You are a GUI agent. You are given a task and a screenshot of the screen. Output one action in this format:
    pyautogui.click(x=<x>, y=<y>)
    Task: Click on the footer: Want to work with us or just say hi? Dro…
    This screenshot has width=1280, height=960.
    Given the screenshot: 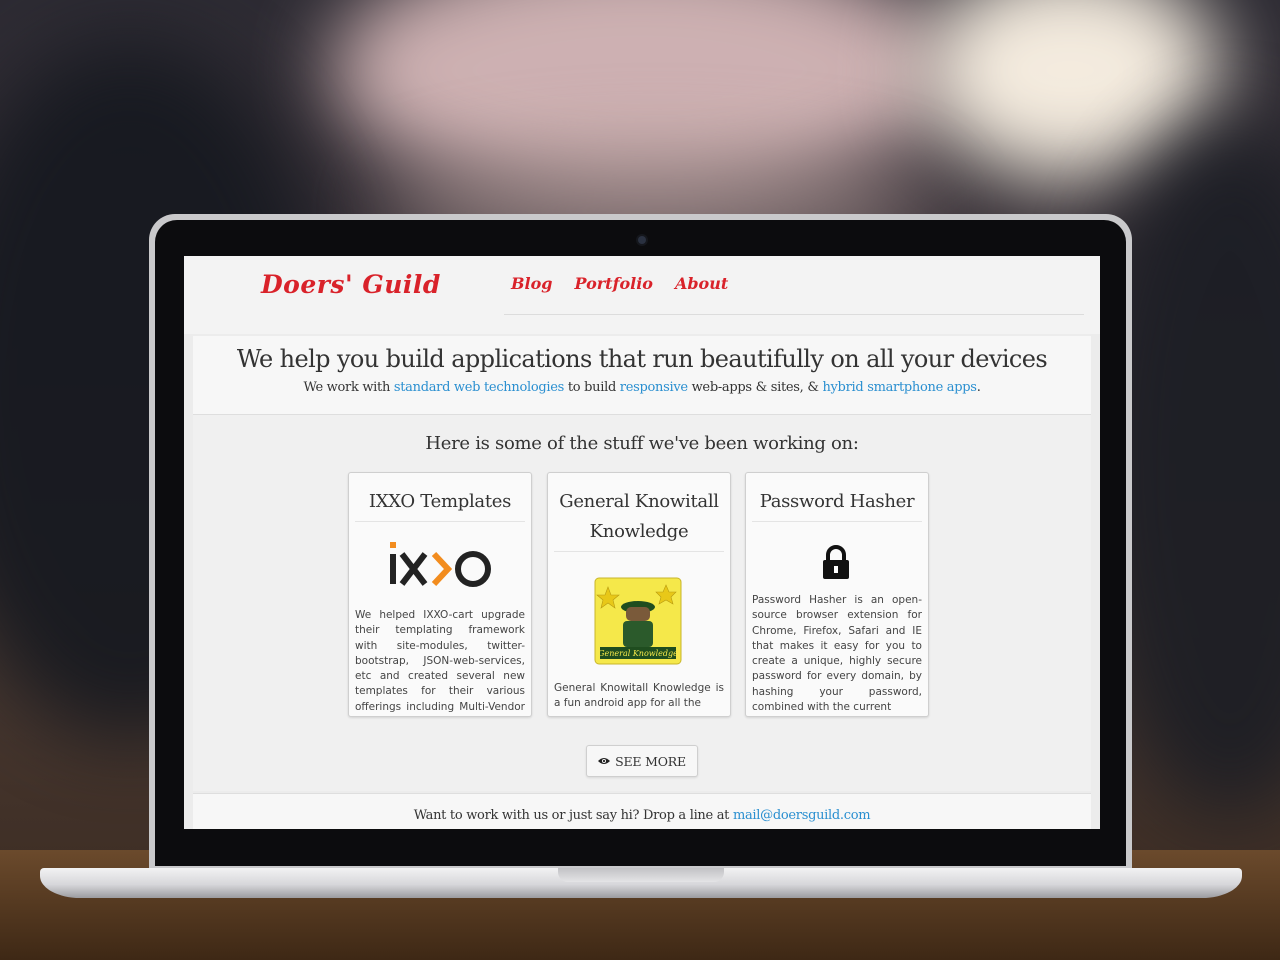 What is the action you would take?
    pyautogui.click(x=642, y=811)
    